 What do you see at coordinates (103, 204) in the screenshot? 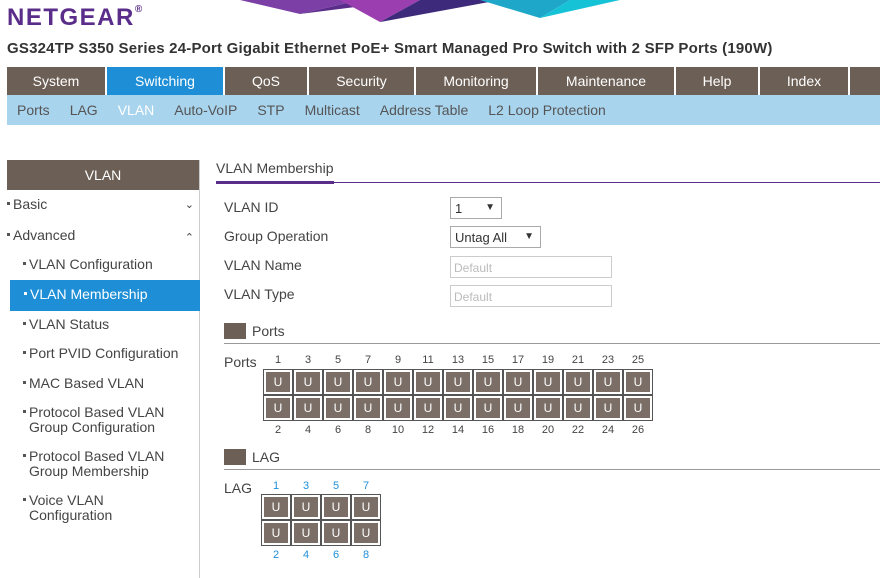
I see `sidebar-group-basic: Basic ⌄` at bounding box center [103, 204].